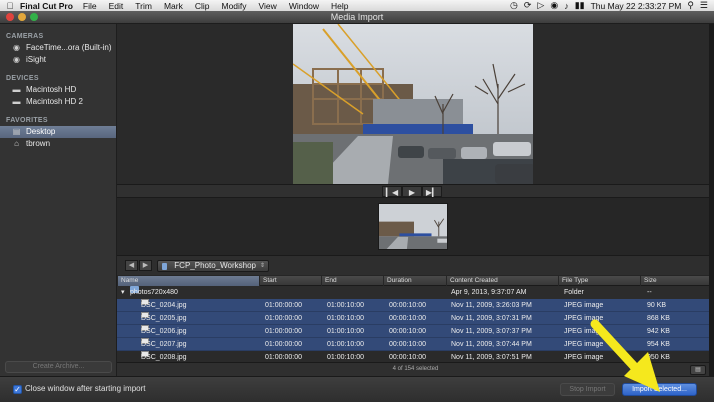 The image size is (714, 402). Describe the element at coordinates (413, 226) in the screenshot. I see `filmstrip-thumbnail` at that location.